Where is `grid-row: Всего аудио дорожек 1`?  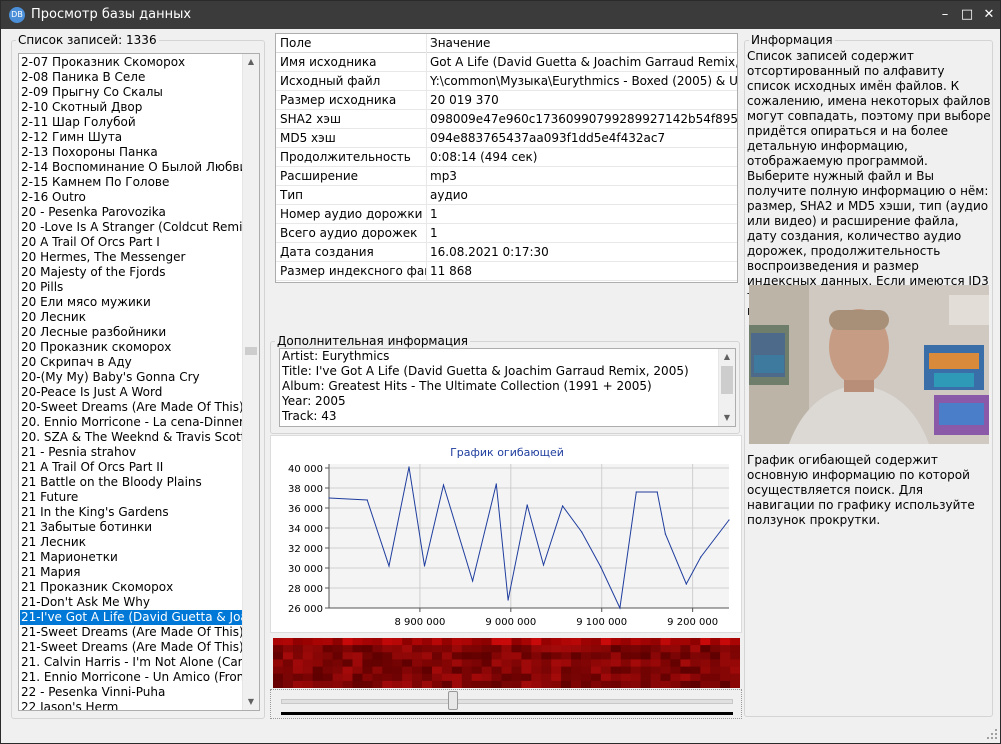
grid-row: Всего аудио дорожек 1 is located at coordinates (506, 233).